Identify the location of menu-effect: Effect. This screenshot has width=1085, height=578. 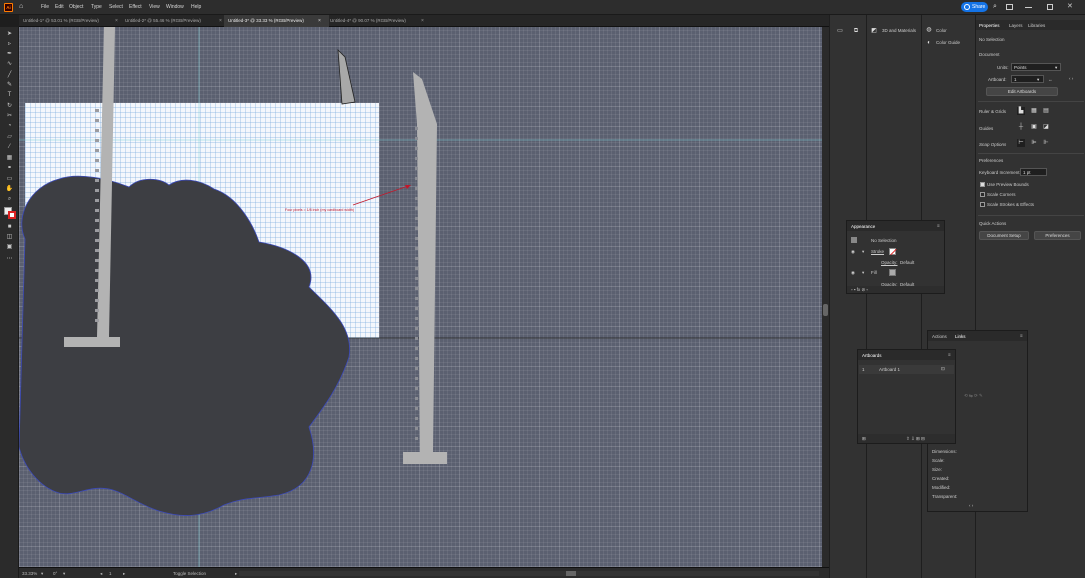
(135, 7).